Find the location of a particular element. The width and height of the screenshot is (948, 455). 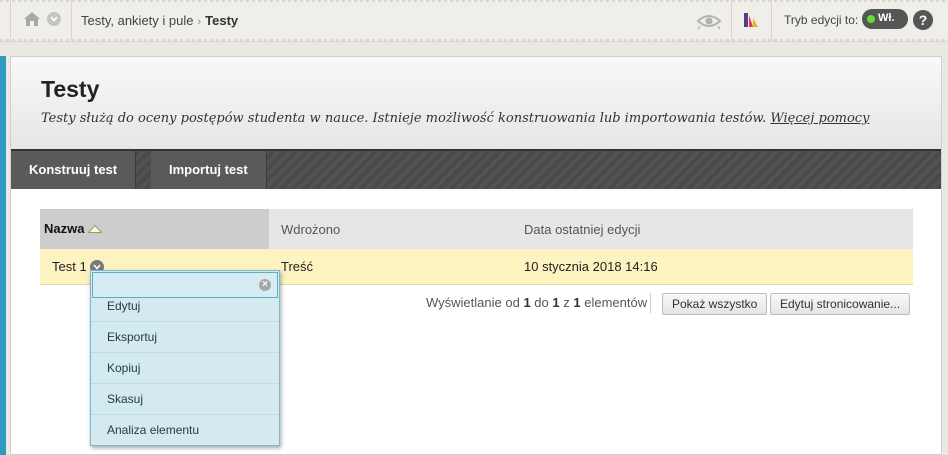

column-header-name: Nazwa is located at coordinates (154, 229).